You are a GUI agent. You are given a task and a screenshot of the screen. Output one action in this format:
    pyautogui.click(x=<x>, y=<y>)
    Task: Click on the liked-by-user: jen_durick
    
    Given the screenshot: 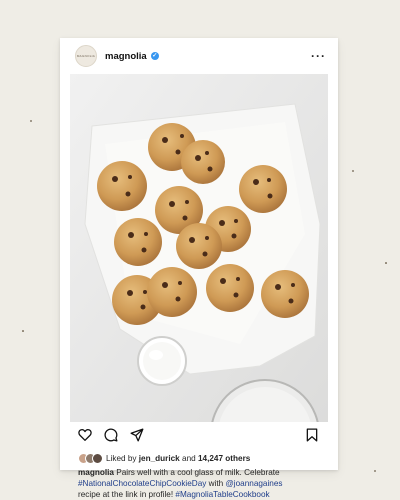 What is the action you would take?
    pyautogui.click(x=159, y=458)
    